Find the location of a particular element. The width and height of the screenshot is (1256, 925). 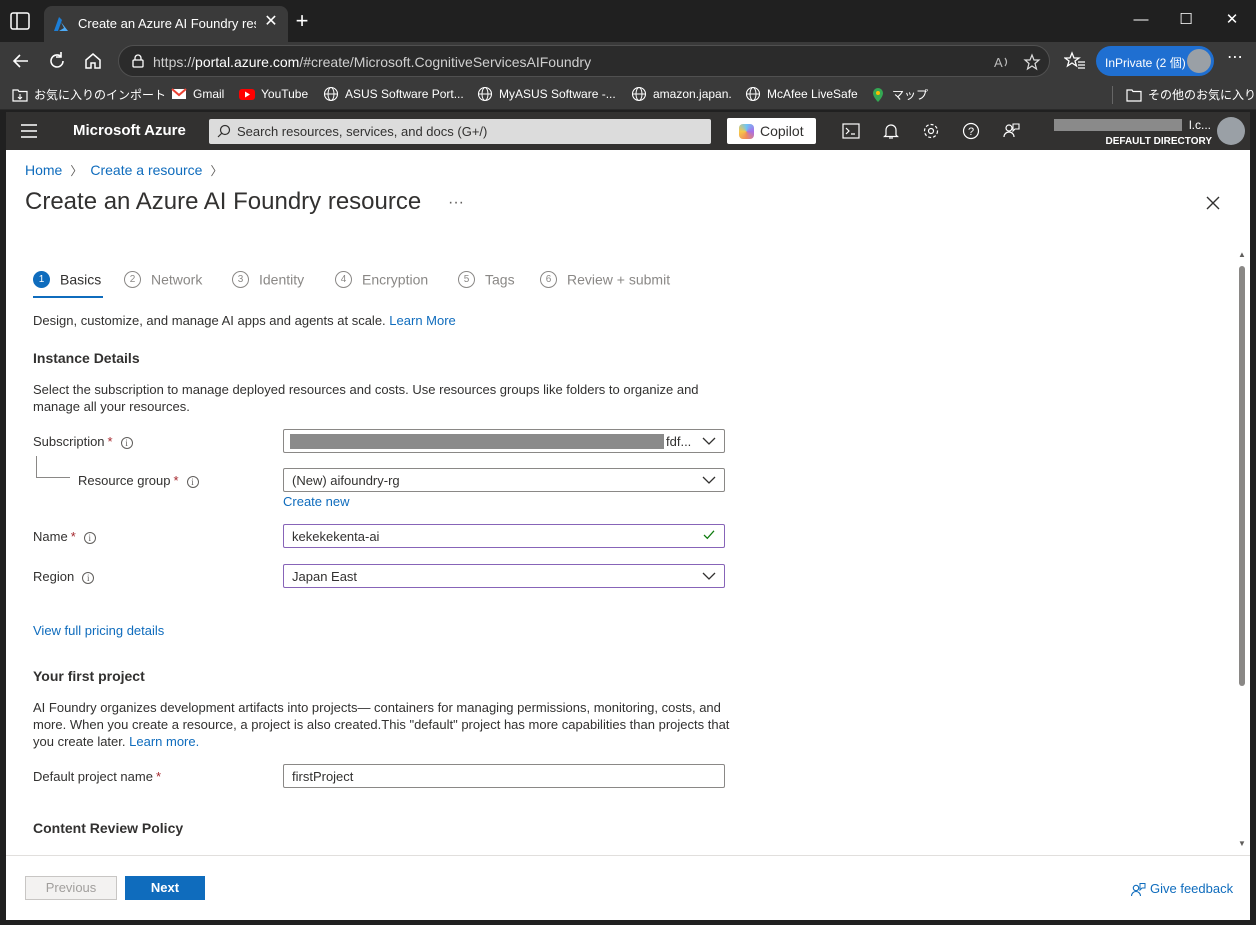

close-blade-icon is located at coordinates (1213, 203).